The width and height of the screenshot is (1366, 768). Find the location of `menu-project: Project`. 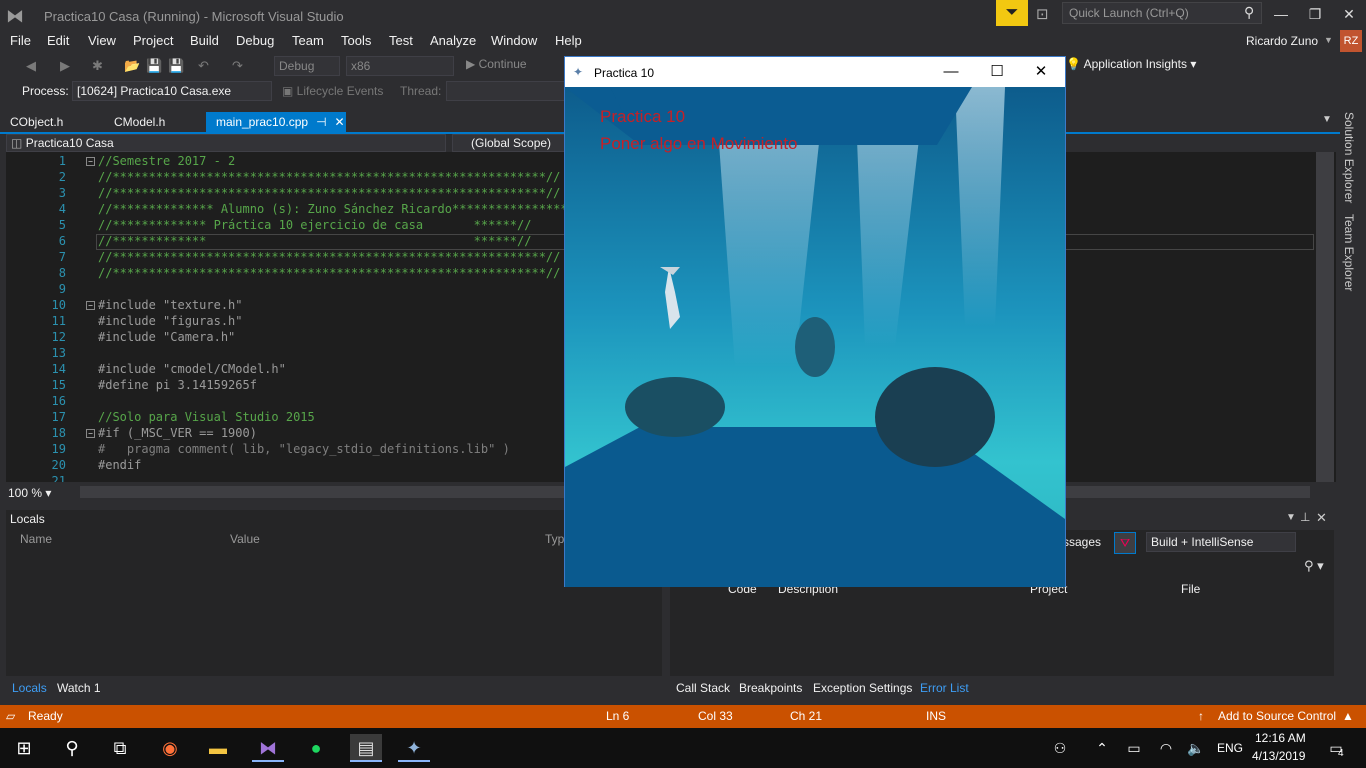

menu-project: Project is located at coordinates (153, 40).